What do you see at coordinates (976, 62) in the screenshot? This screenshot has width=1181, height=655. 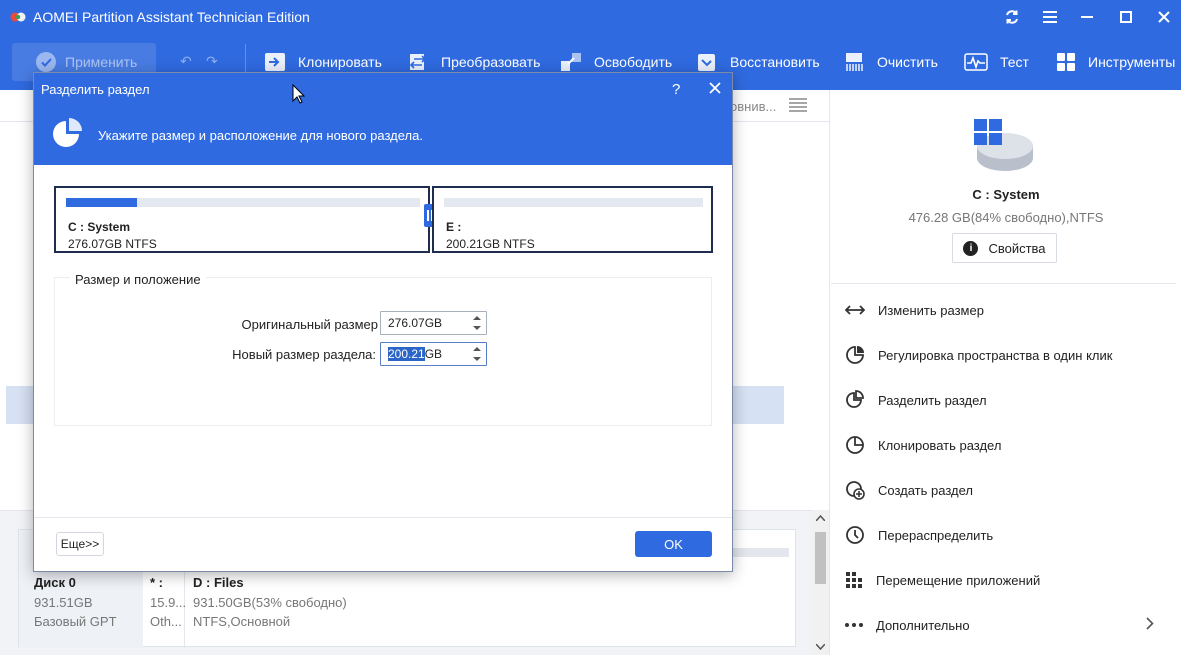 I see `test-icon` at bounding box center [976, 62].